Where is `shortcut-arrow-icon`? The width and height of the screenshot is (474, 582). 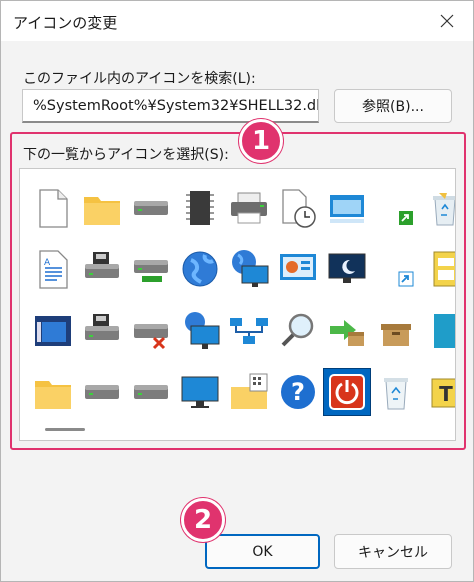
shortcut-arrow-icon is located at coordinates (396, 208).